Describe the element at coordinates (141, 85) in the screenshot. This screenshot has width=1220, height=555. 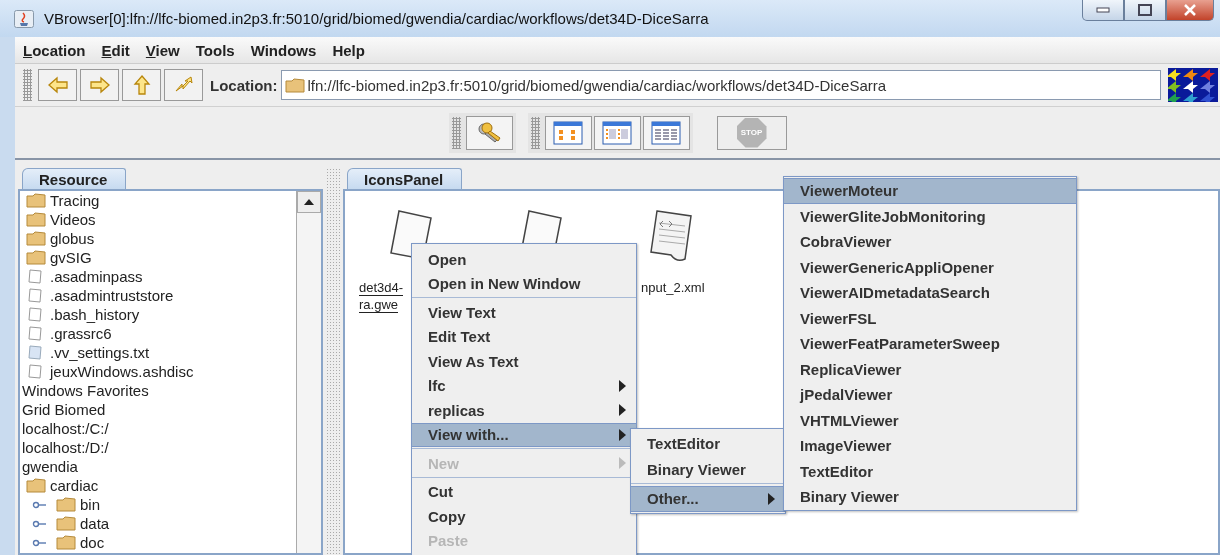
I see `up-button` at that location.